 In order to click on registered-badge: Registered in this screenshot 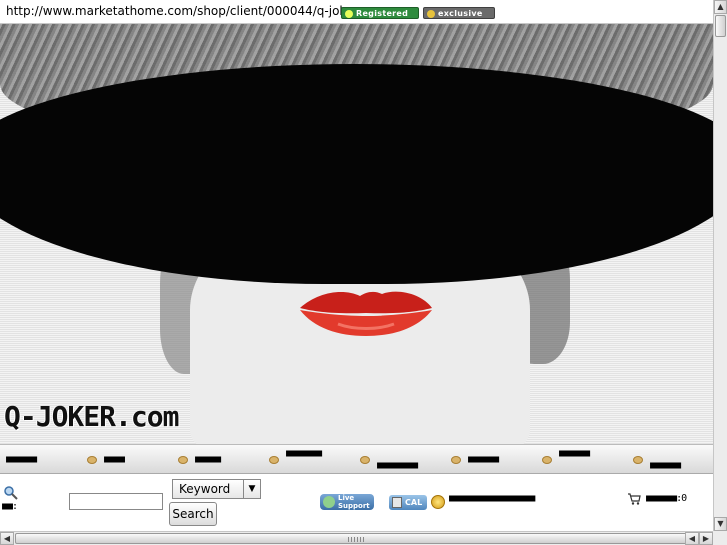, I will do `click(380, 13)`.